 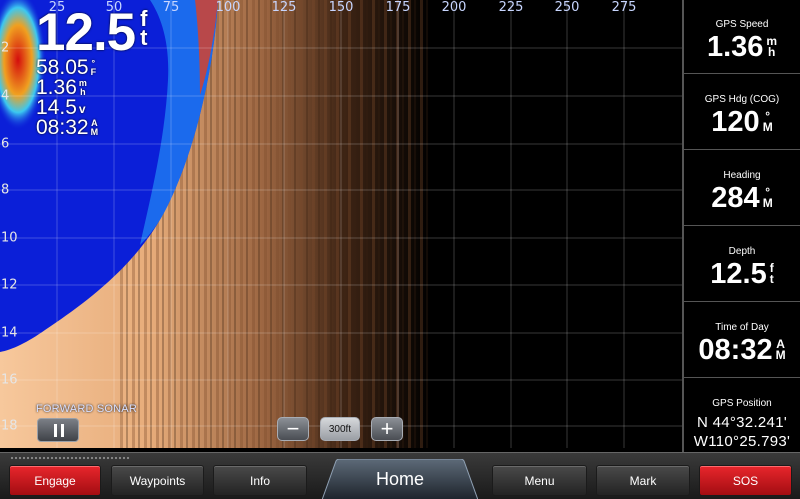 I want to click on field-time-of-day: Time of Day 08:32 AM, so click(x=742, y=340).